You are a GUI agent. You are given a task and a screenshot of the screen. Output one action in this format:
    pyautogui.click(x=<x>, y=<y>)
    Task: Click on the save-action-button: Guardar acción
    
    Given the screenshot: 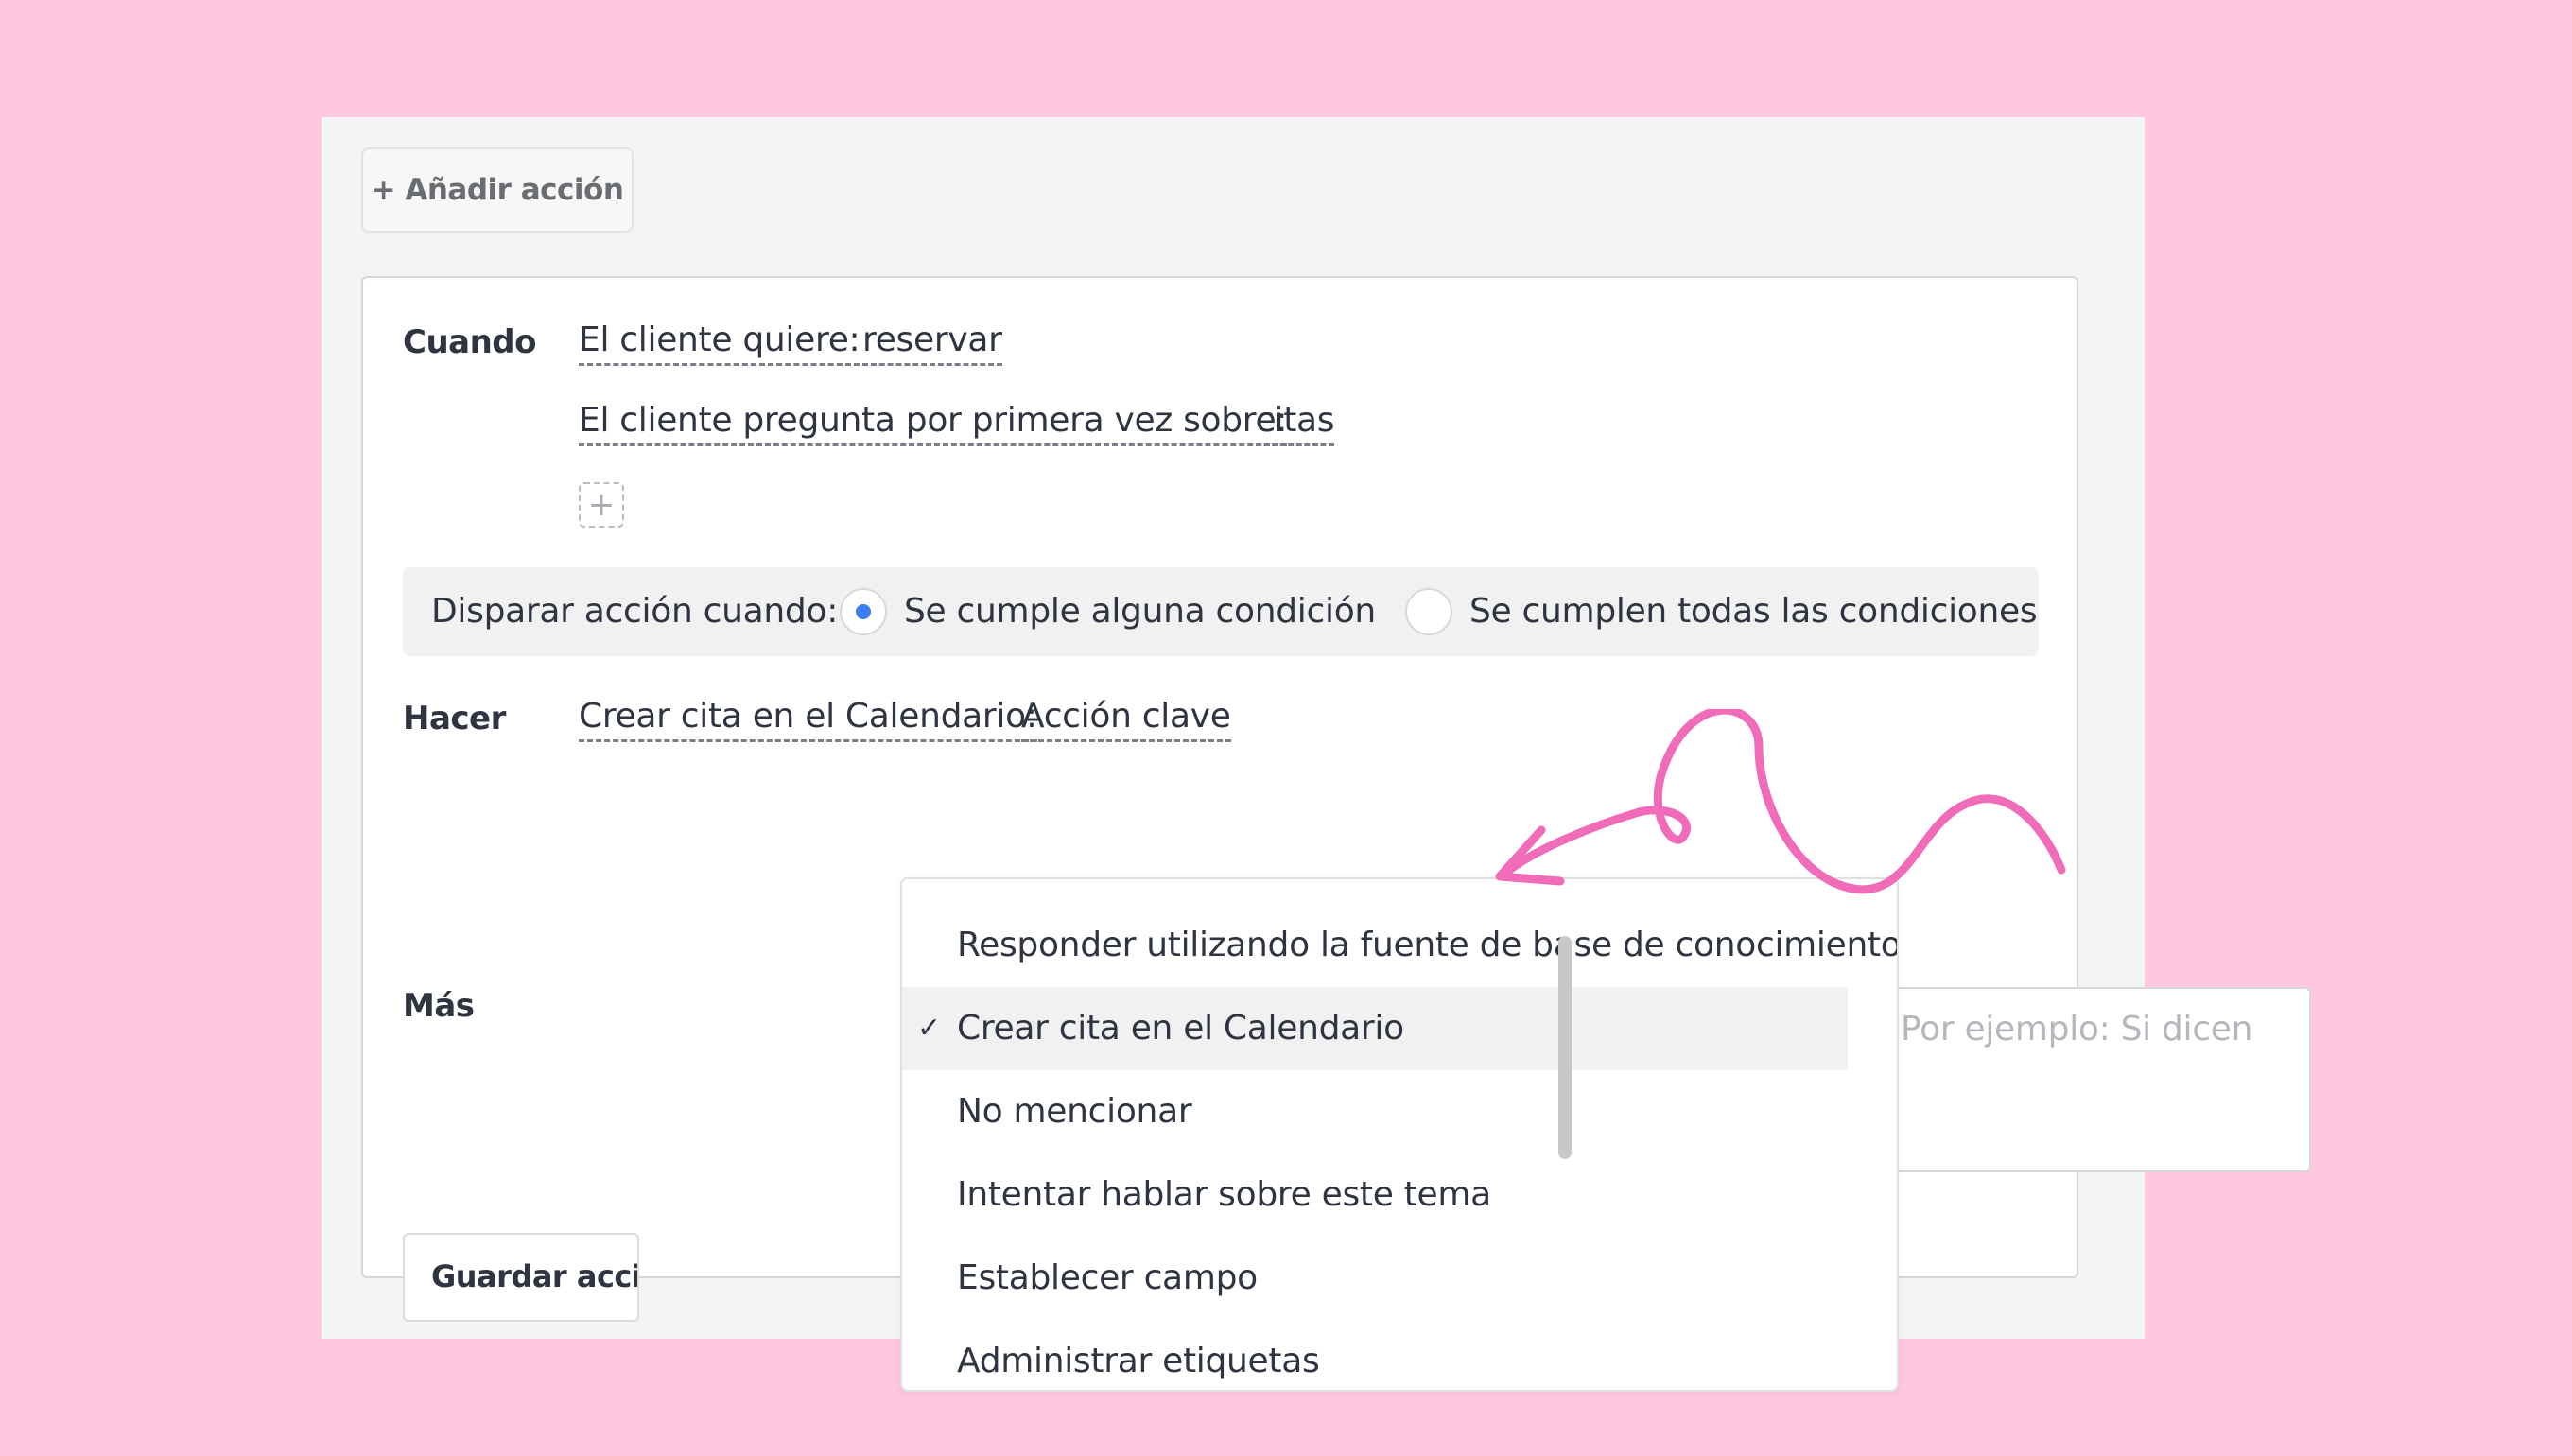 What is the action you would take?
    pyautogui.click(x=521, y=1277)
    